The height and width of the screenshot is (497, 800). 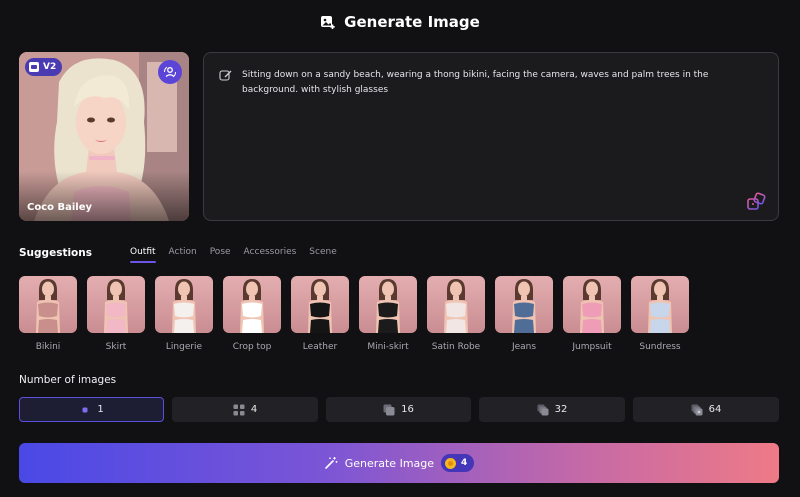 What do you see at coordinates (184, 347) in the screenshot?
I see `outfit-label: Lingerie` at bounding box center [184, 347].